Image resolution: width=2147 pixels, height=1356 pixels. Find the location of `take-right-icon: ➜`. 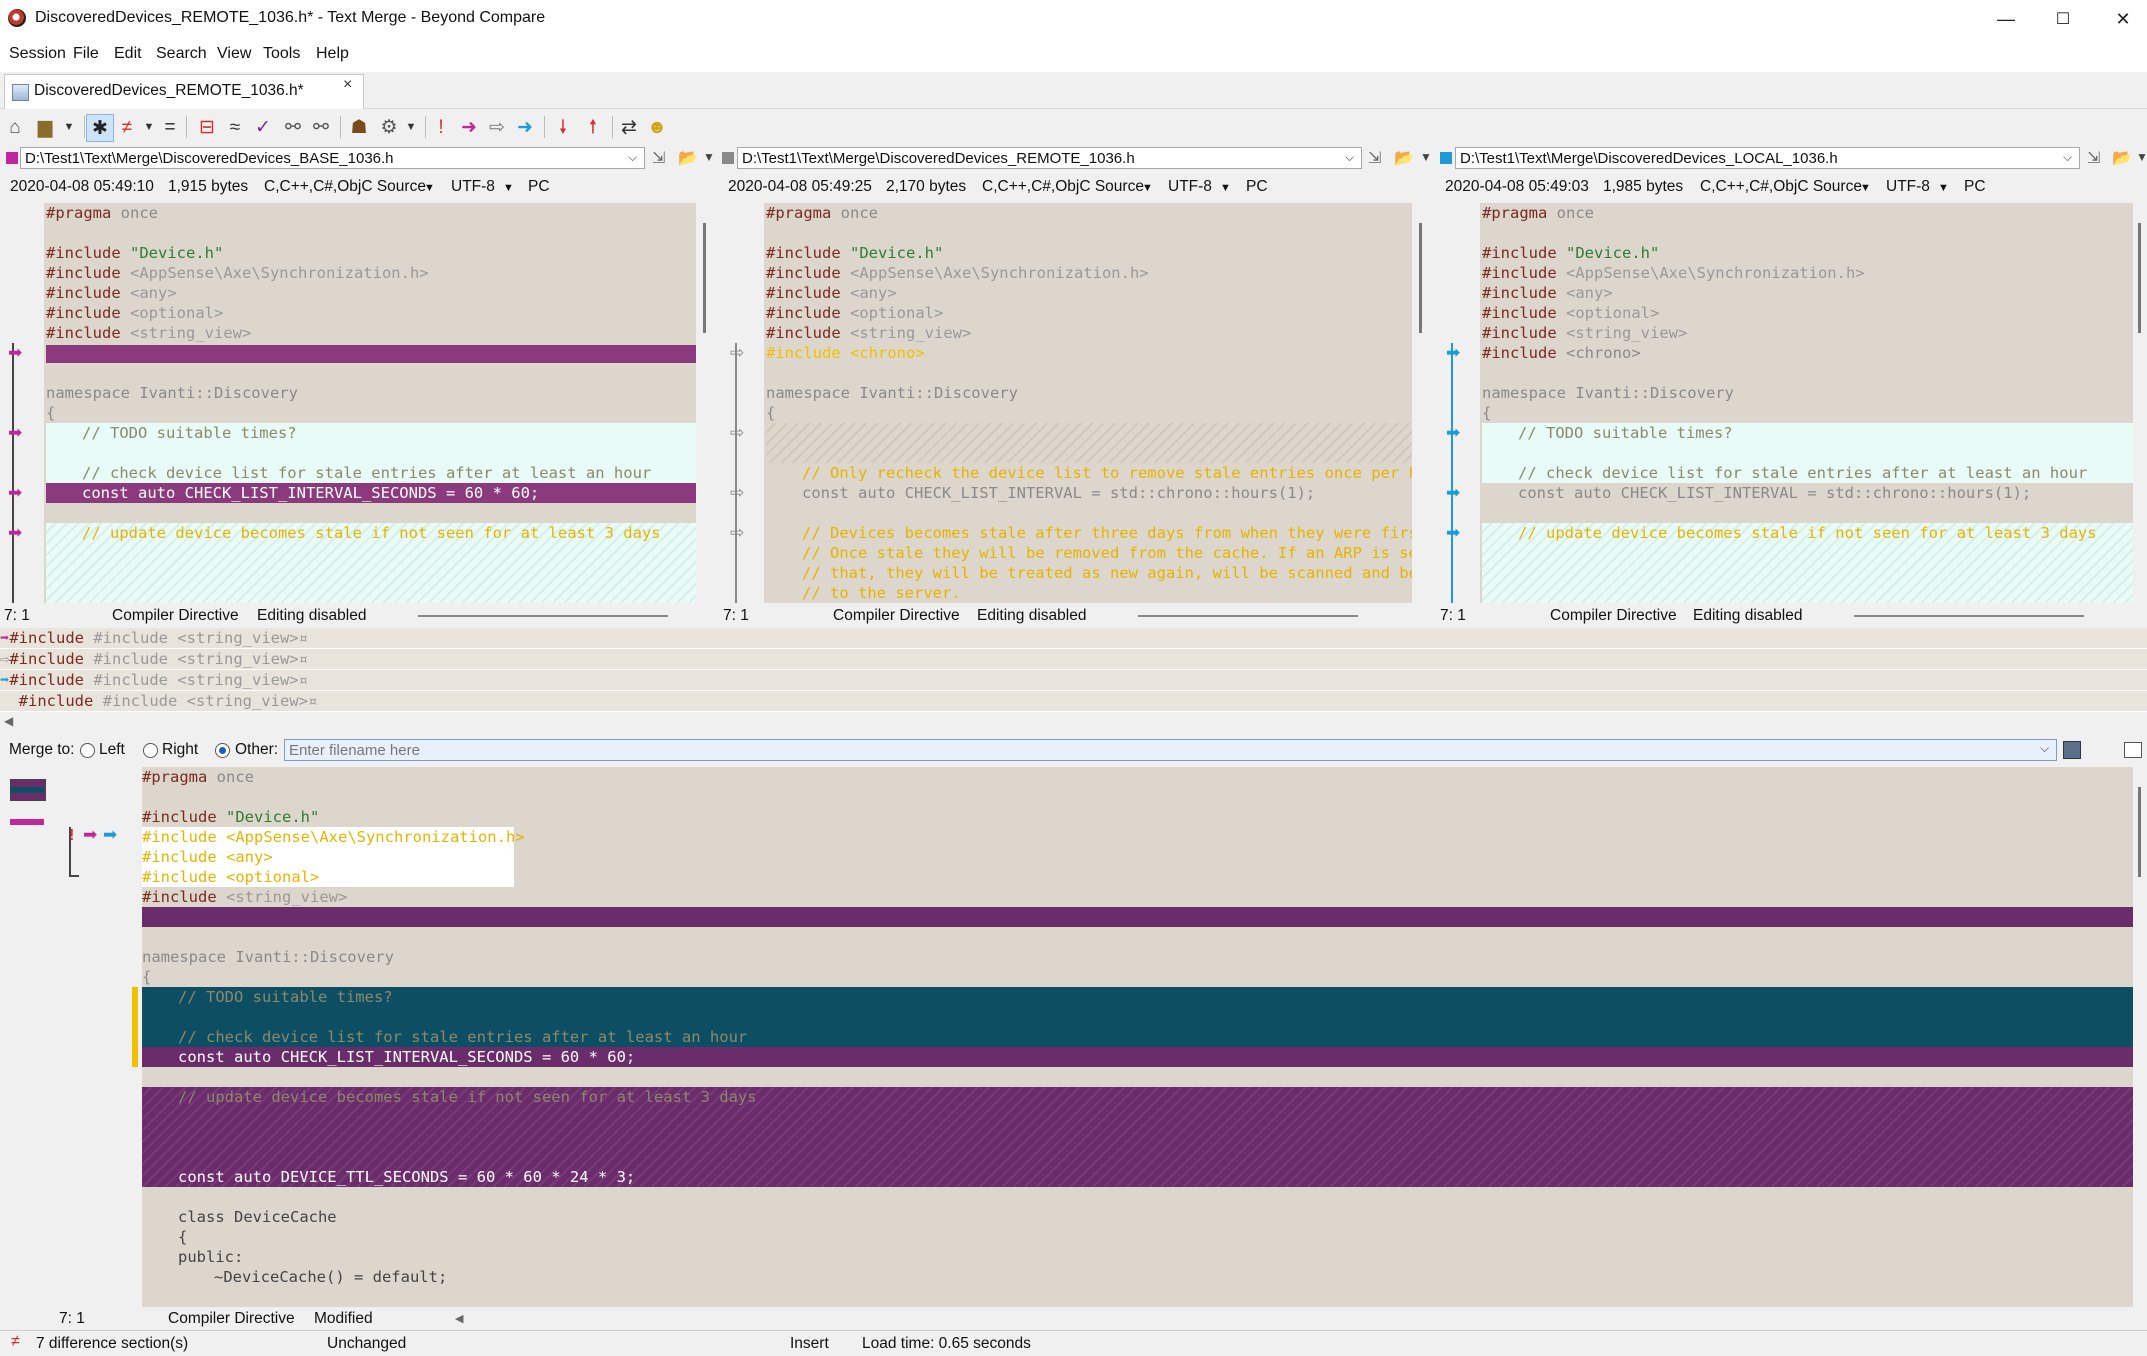

take-right-icon: ➜ is located at coordinates (525, 127).